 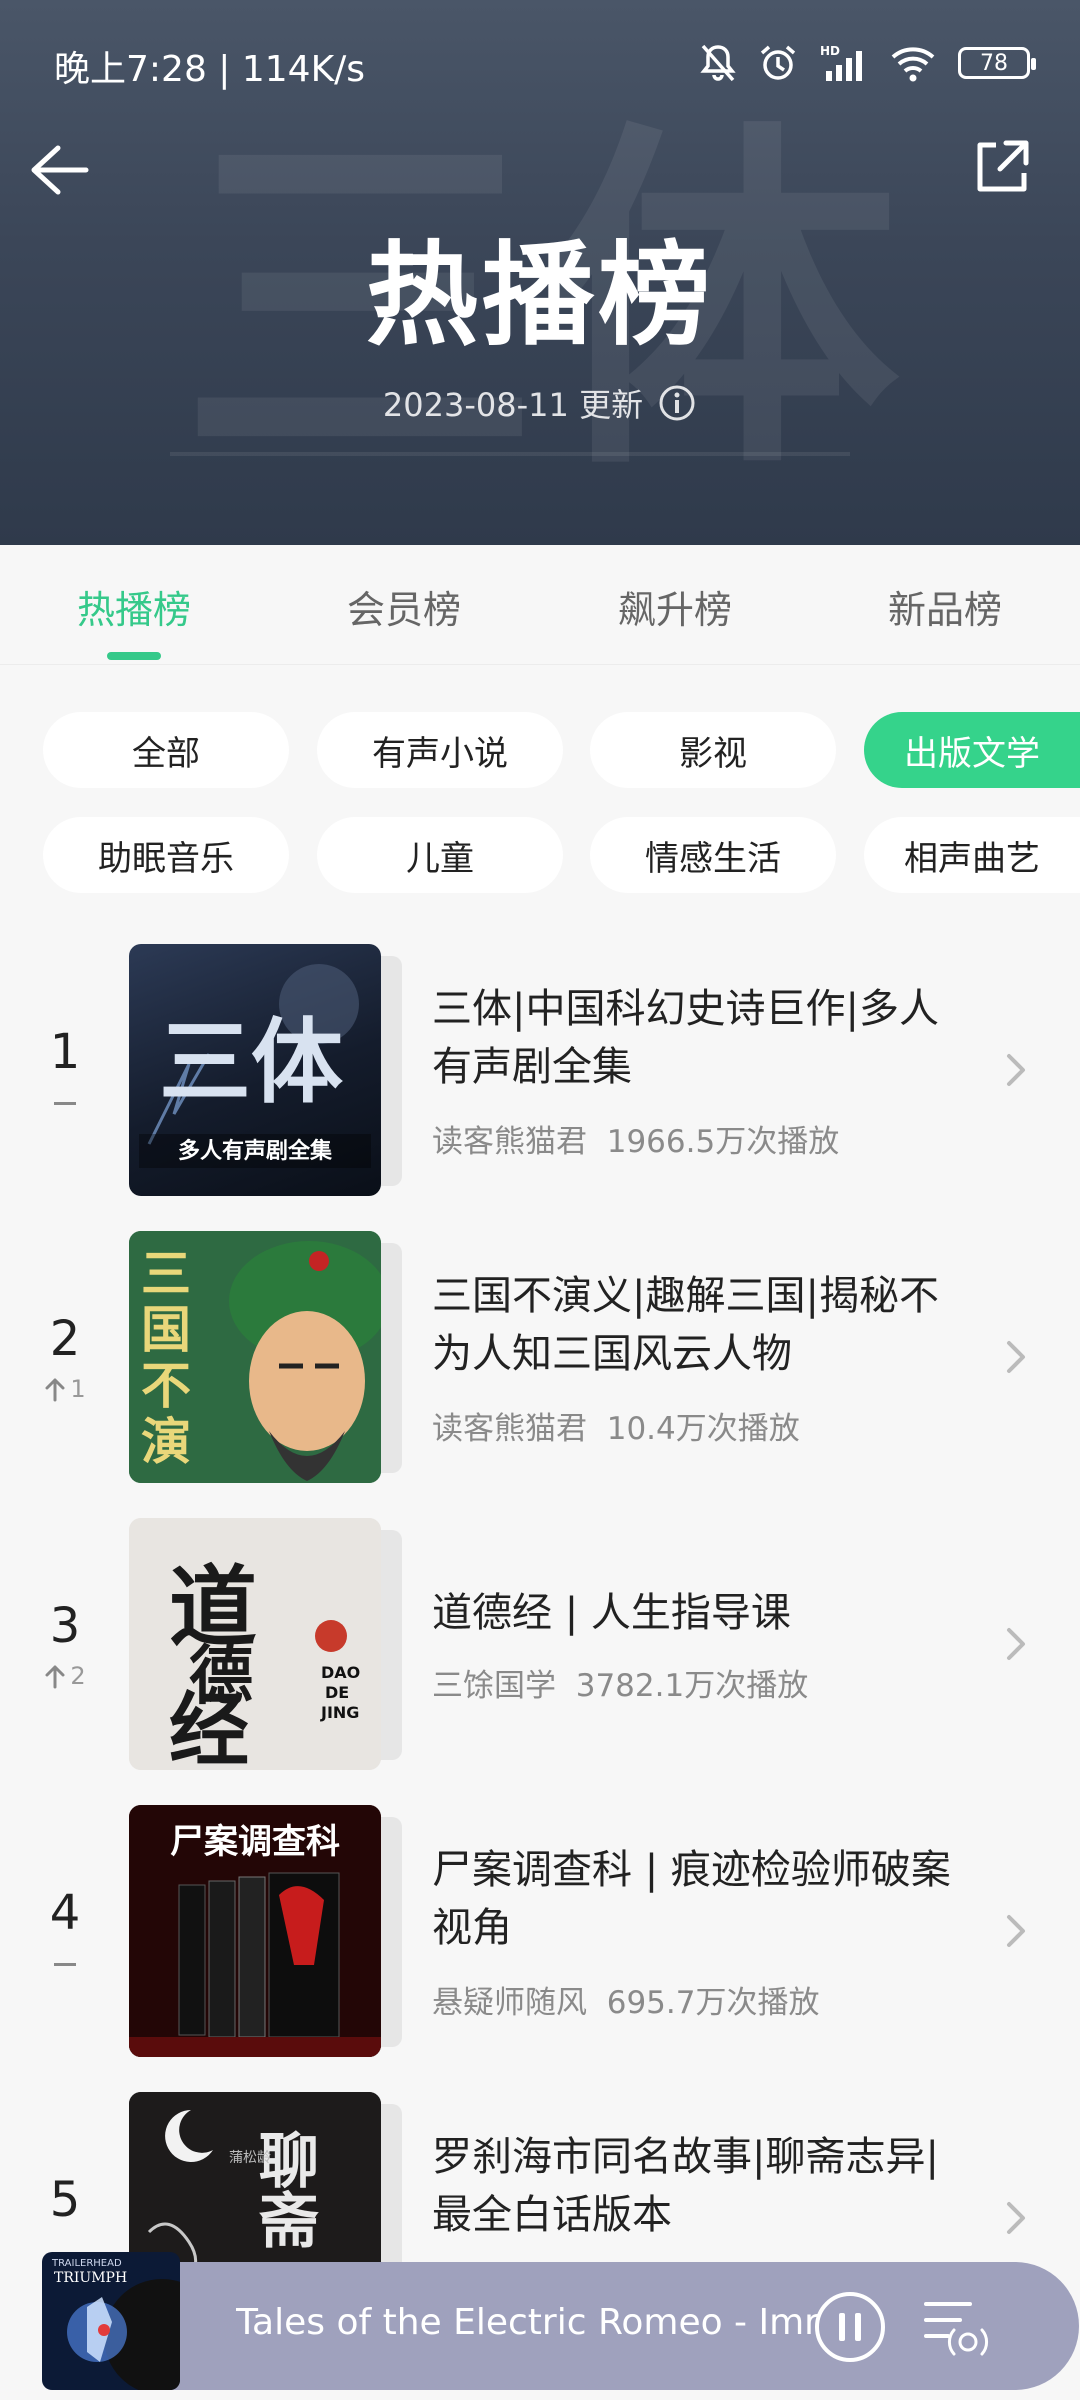 What do you see at coordinates (868, 63) in the screenshot?
I see `status-icons: HD 78` at bounding box center [868, 63].